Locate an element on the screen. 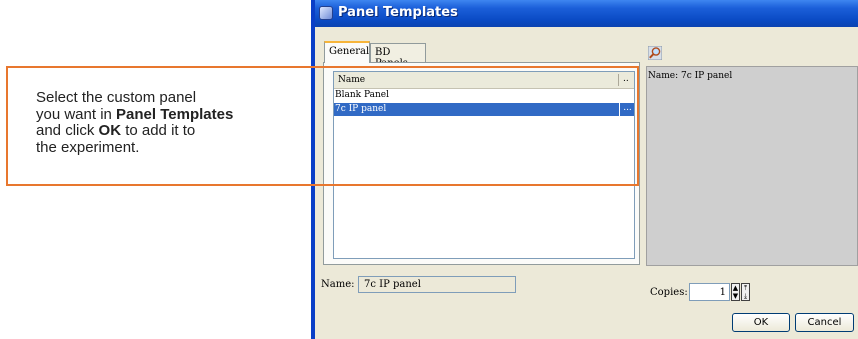  spin-up-icon: ▲ is located at coordinates (735, 288).